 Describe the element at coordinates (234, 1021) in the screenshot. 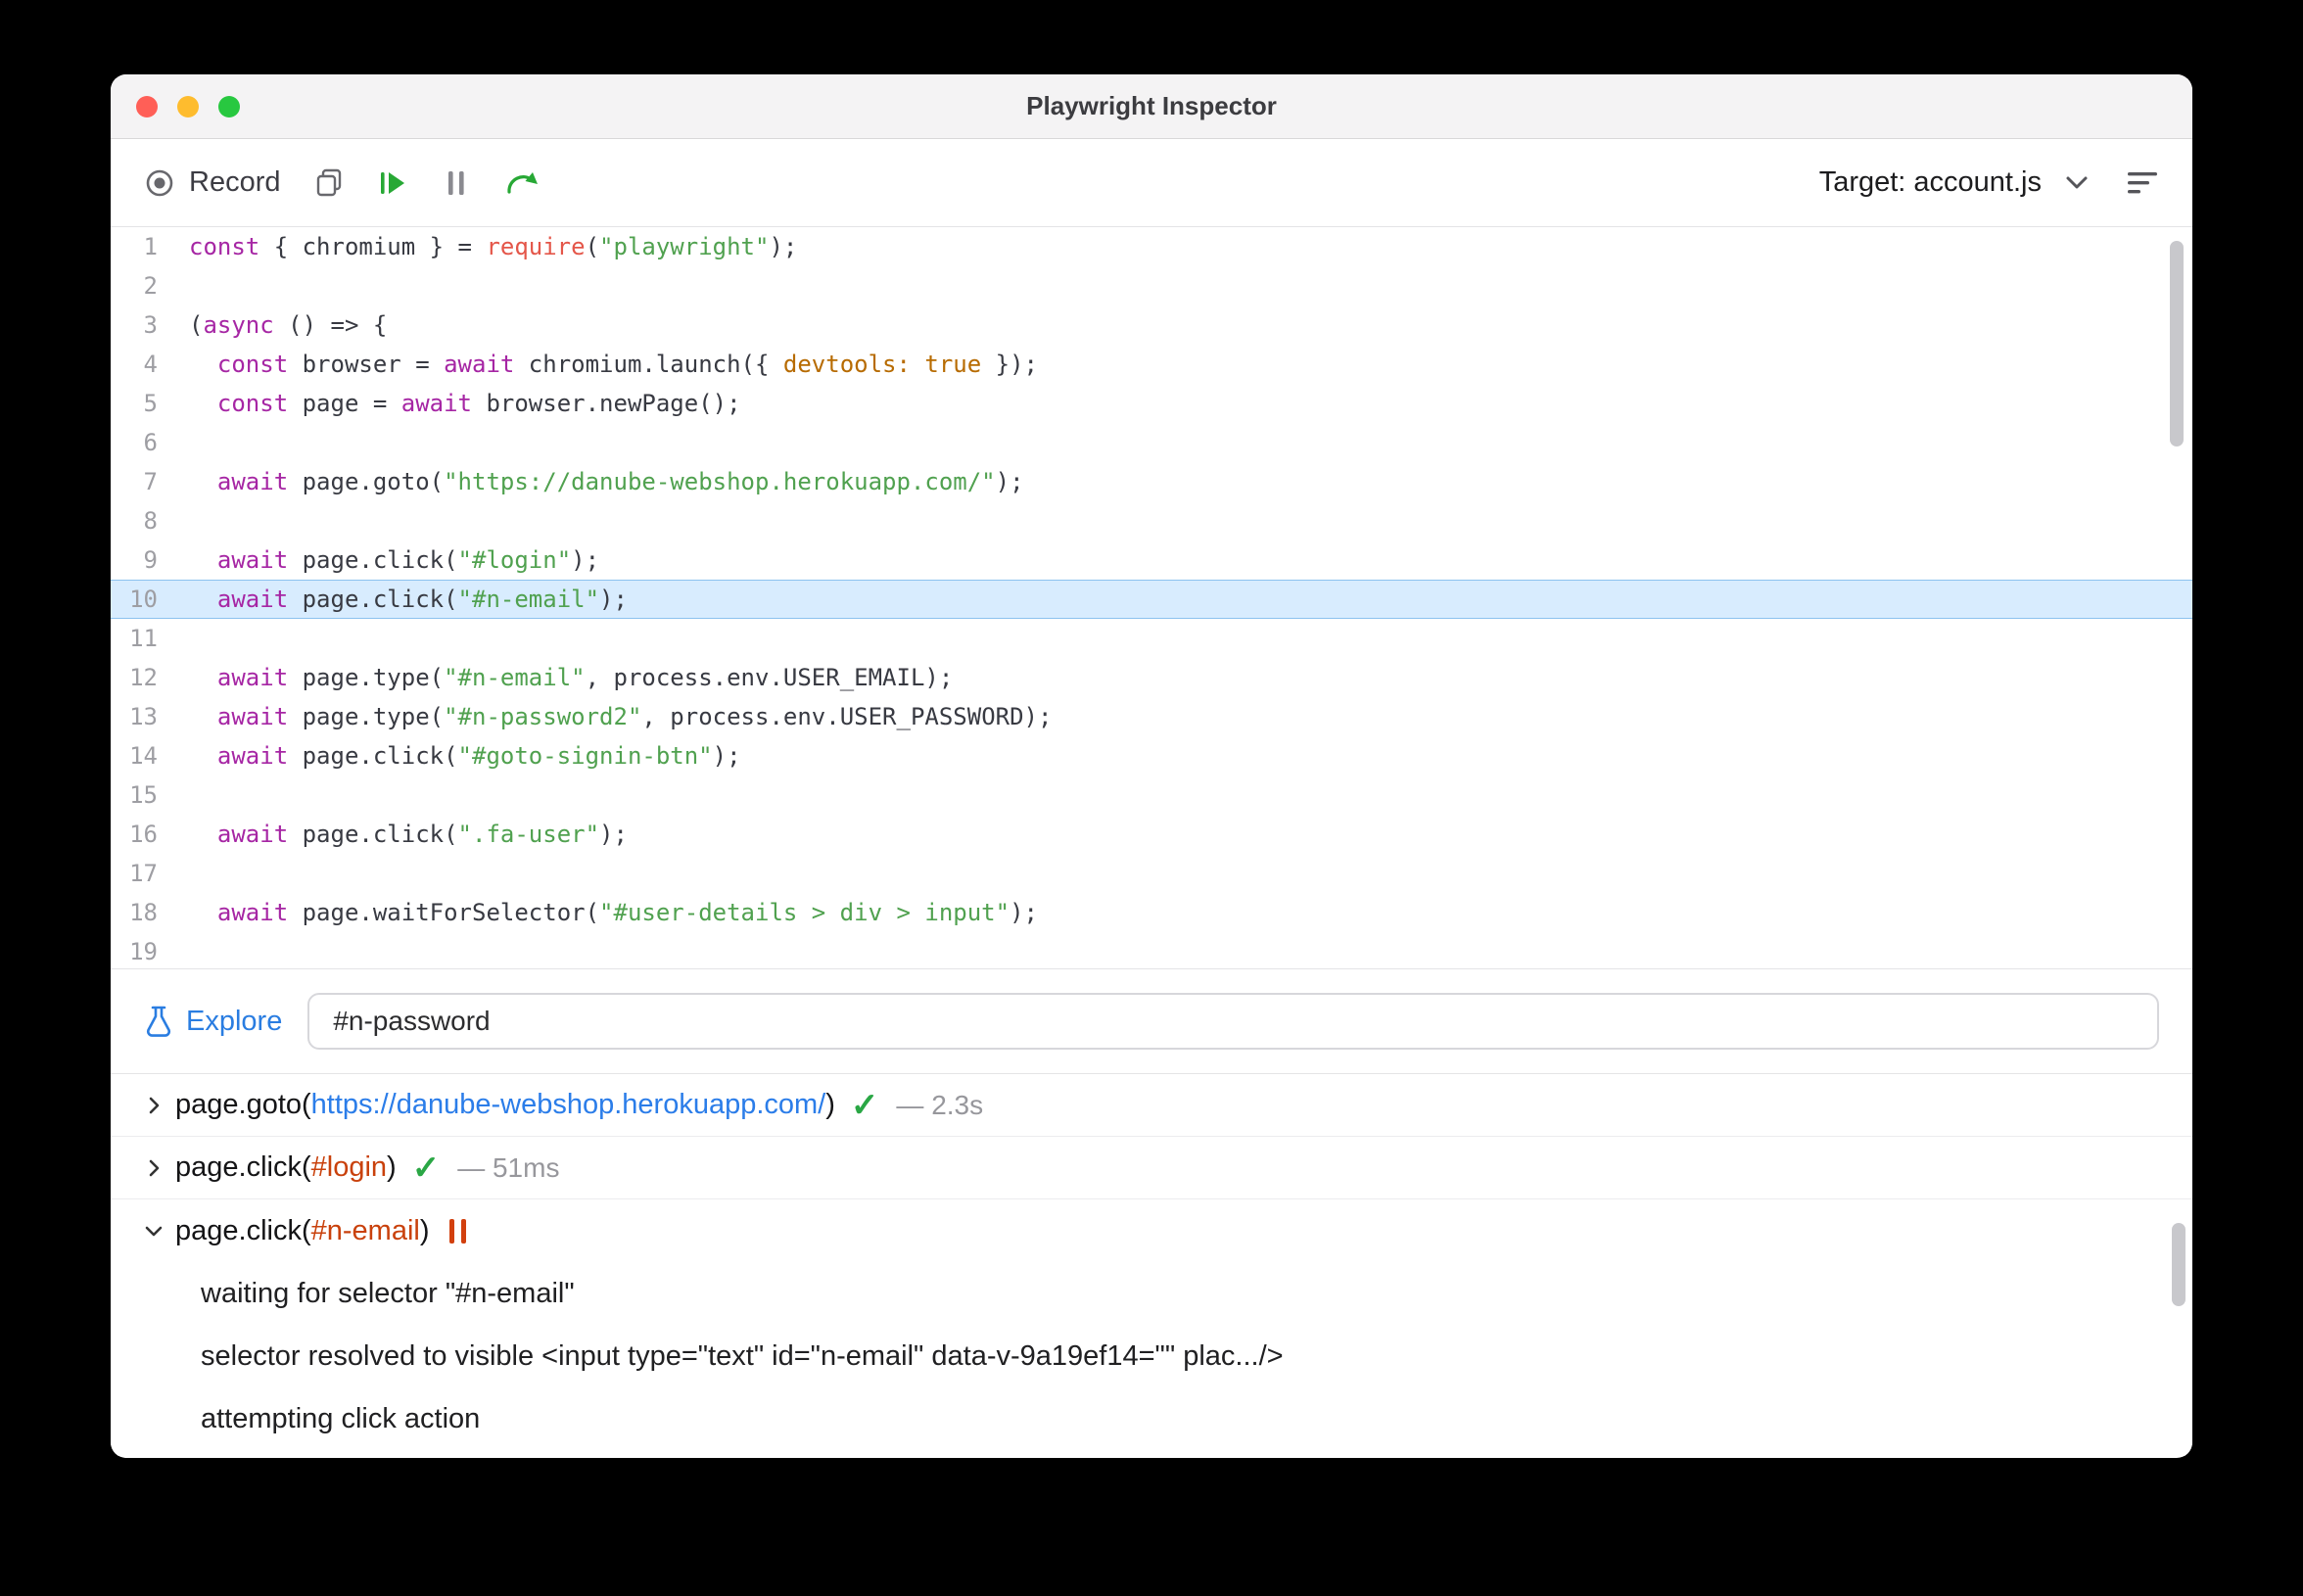

I see `explore-button-label: Explore` at that location.